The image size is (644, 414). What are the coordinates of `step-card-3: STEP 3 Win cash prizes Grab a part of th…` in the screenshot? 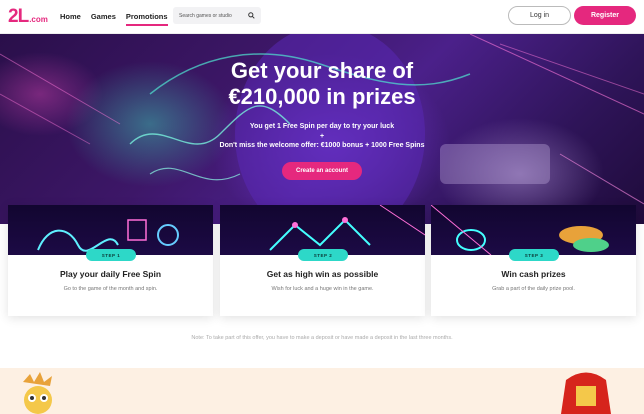 It's located at (533, 260).